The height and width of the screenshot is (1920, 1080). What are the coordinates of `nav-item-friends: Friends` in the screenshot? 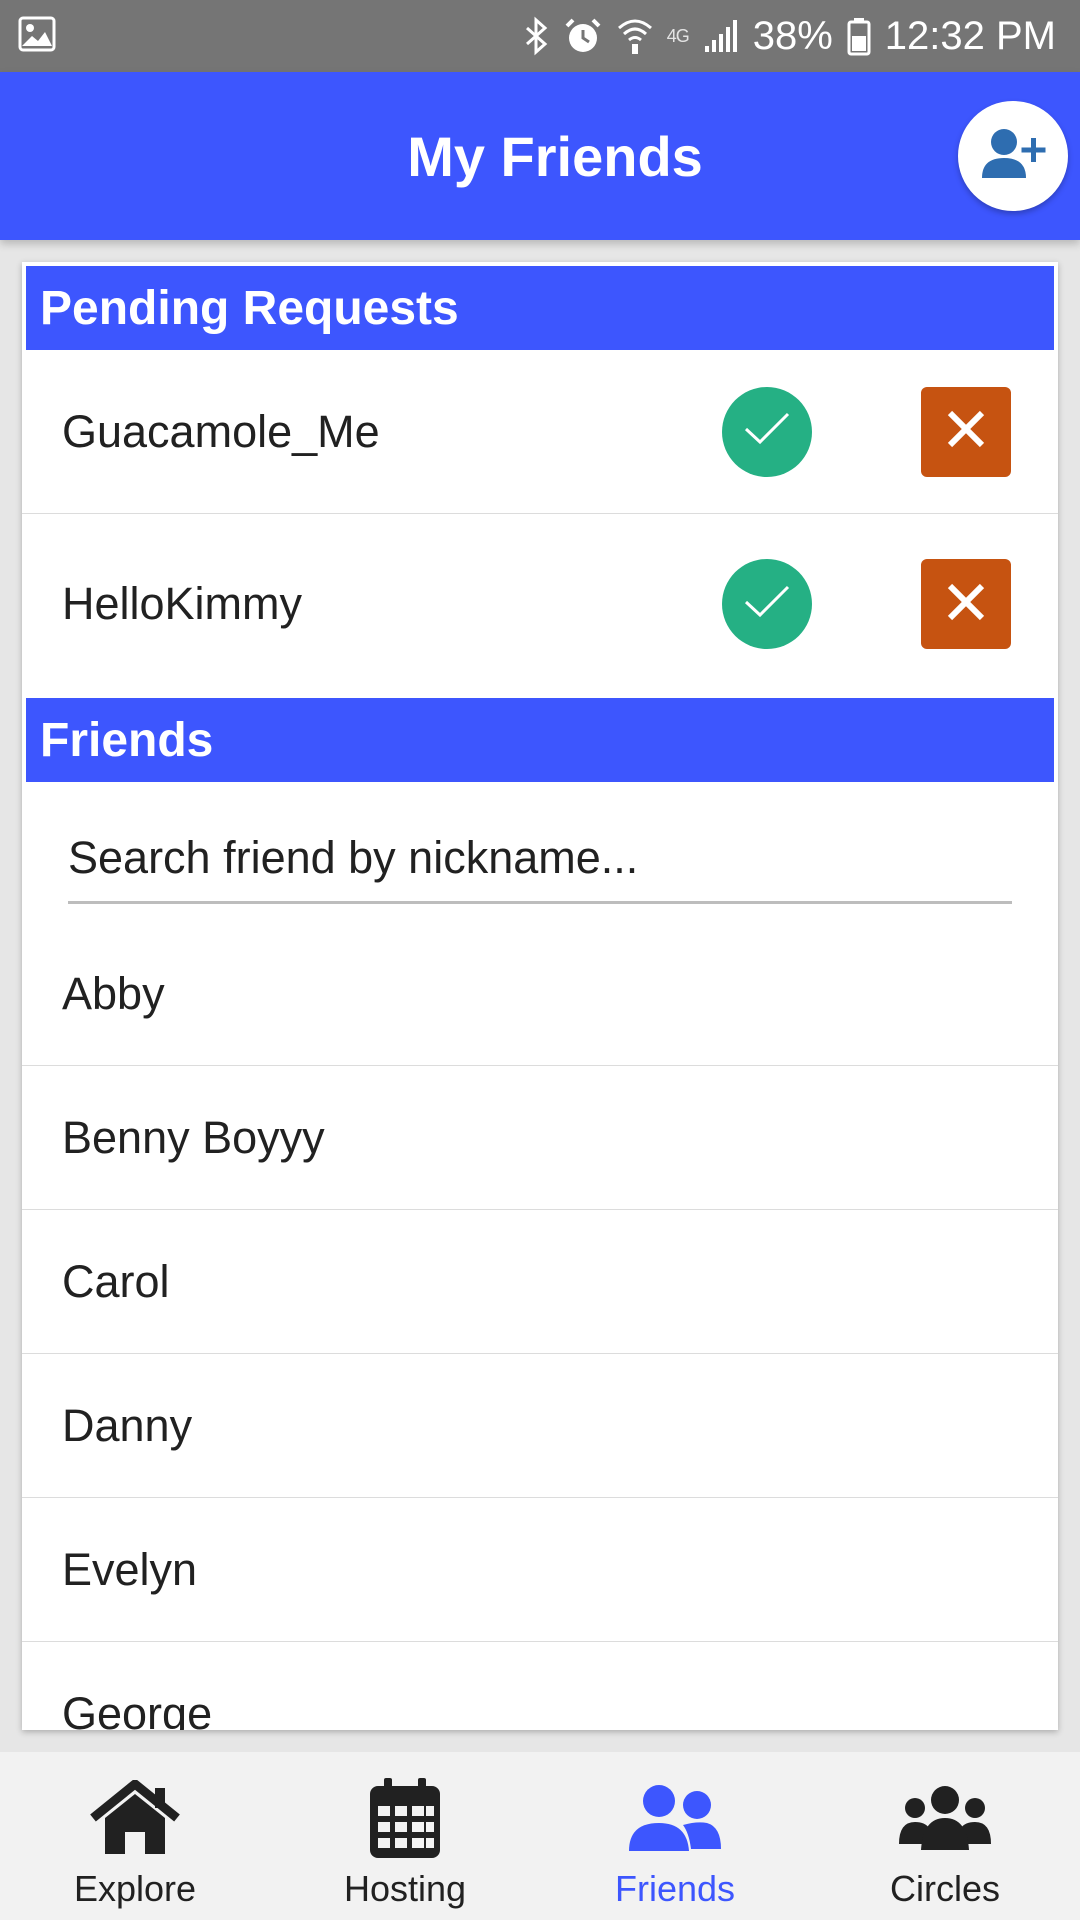 It's located at (675, 1836).